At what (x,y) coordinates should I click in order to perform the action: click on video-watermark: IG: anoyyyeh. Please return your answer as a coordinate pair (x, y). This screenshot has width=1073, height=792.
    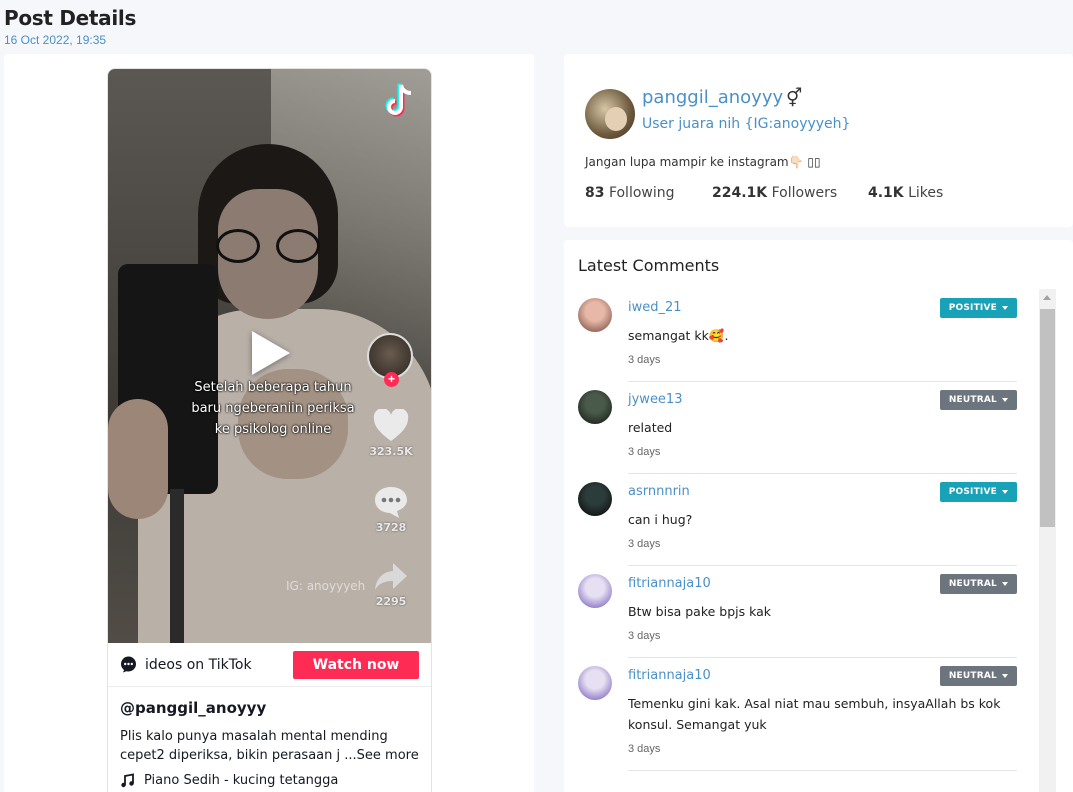
    Looking at the image, I should click on (326, 586).